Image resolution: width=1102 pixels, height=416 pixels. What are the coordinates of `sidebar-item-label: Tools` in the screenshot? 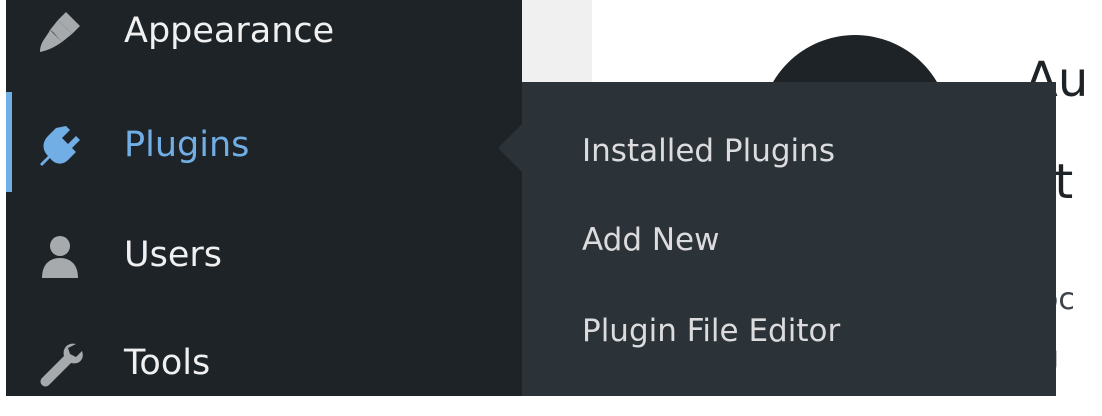 It's located at (167, 363).